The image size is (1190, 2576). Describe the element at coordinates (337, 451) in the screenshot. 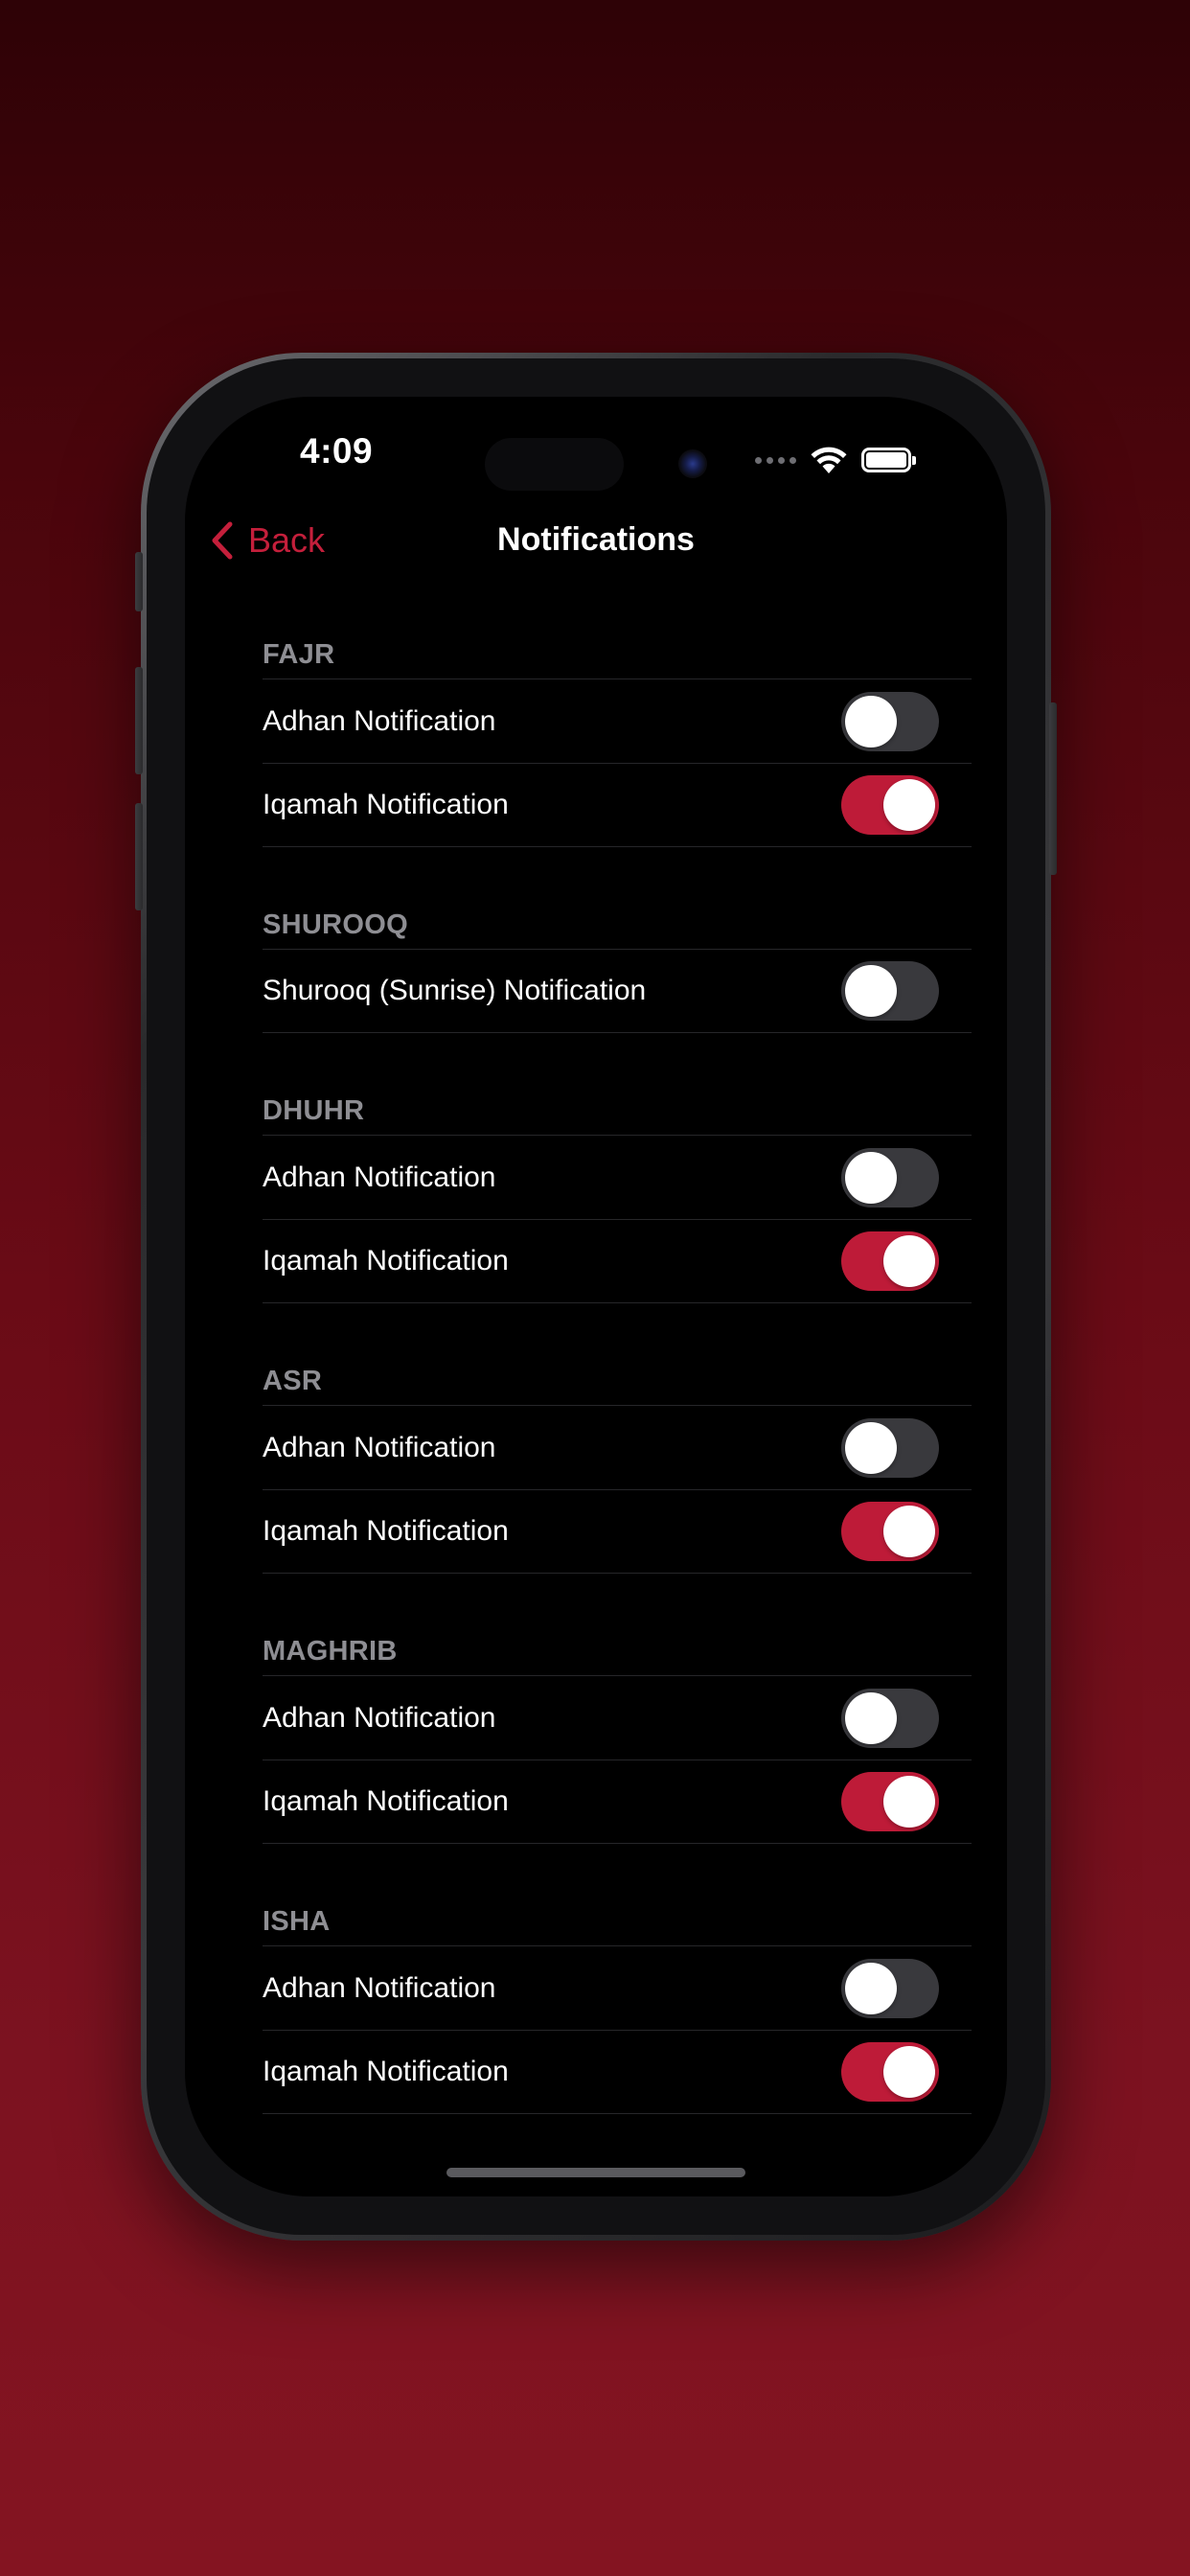

I see `status-time: 4:09` at that location.